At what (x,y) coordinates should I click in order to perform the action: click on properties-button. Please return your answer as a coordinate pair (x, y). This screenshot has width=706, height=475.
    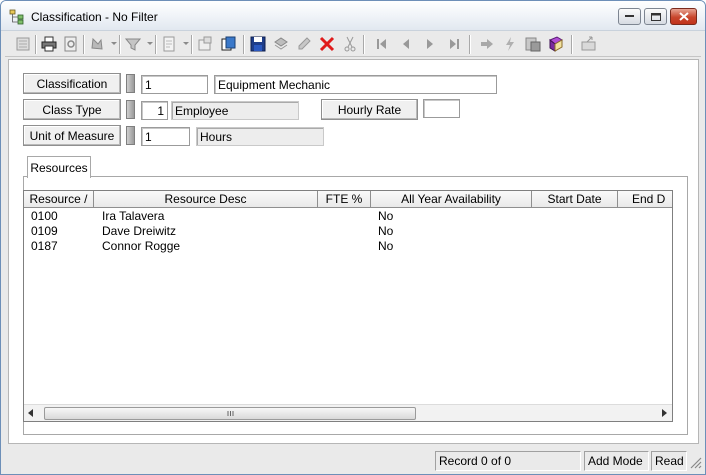
    Looking at the image, I should click on (205, 44).